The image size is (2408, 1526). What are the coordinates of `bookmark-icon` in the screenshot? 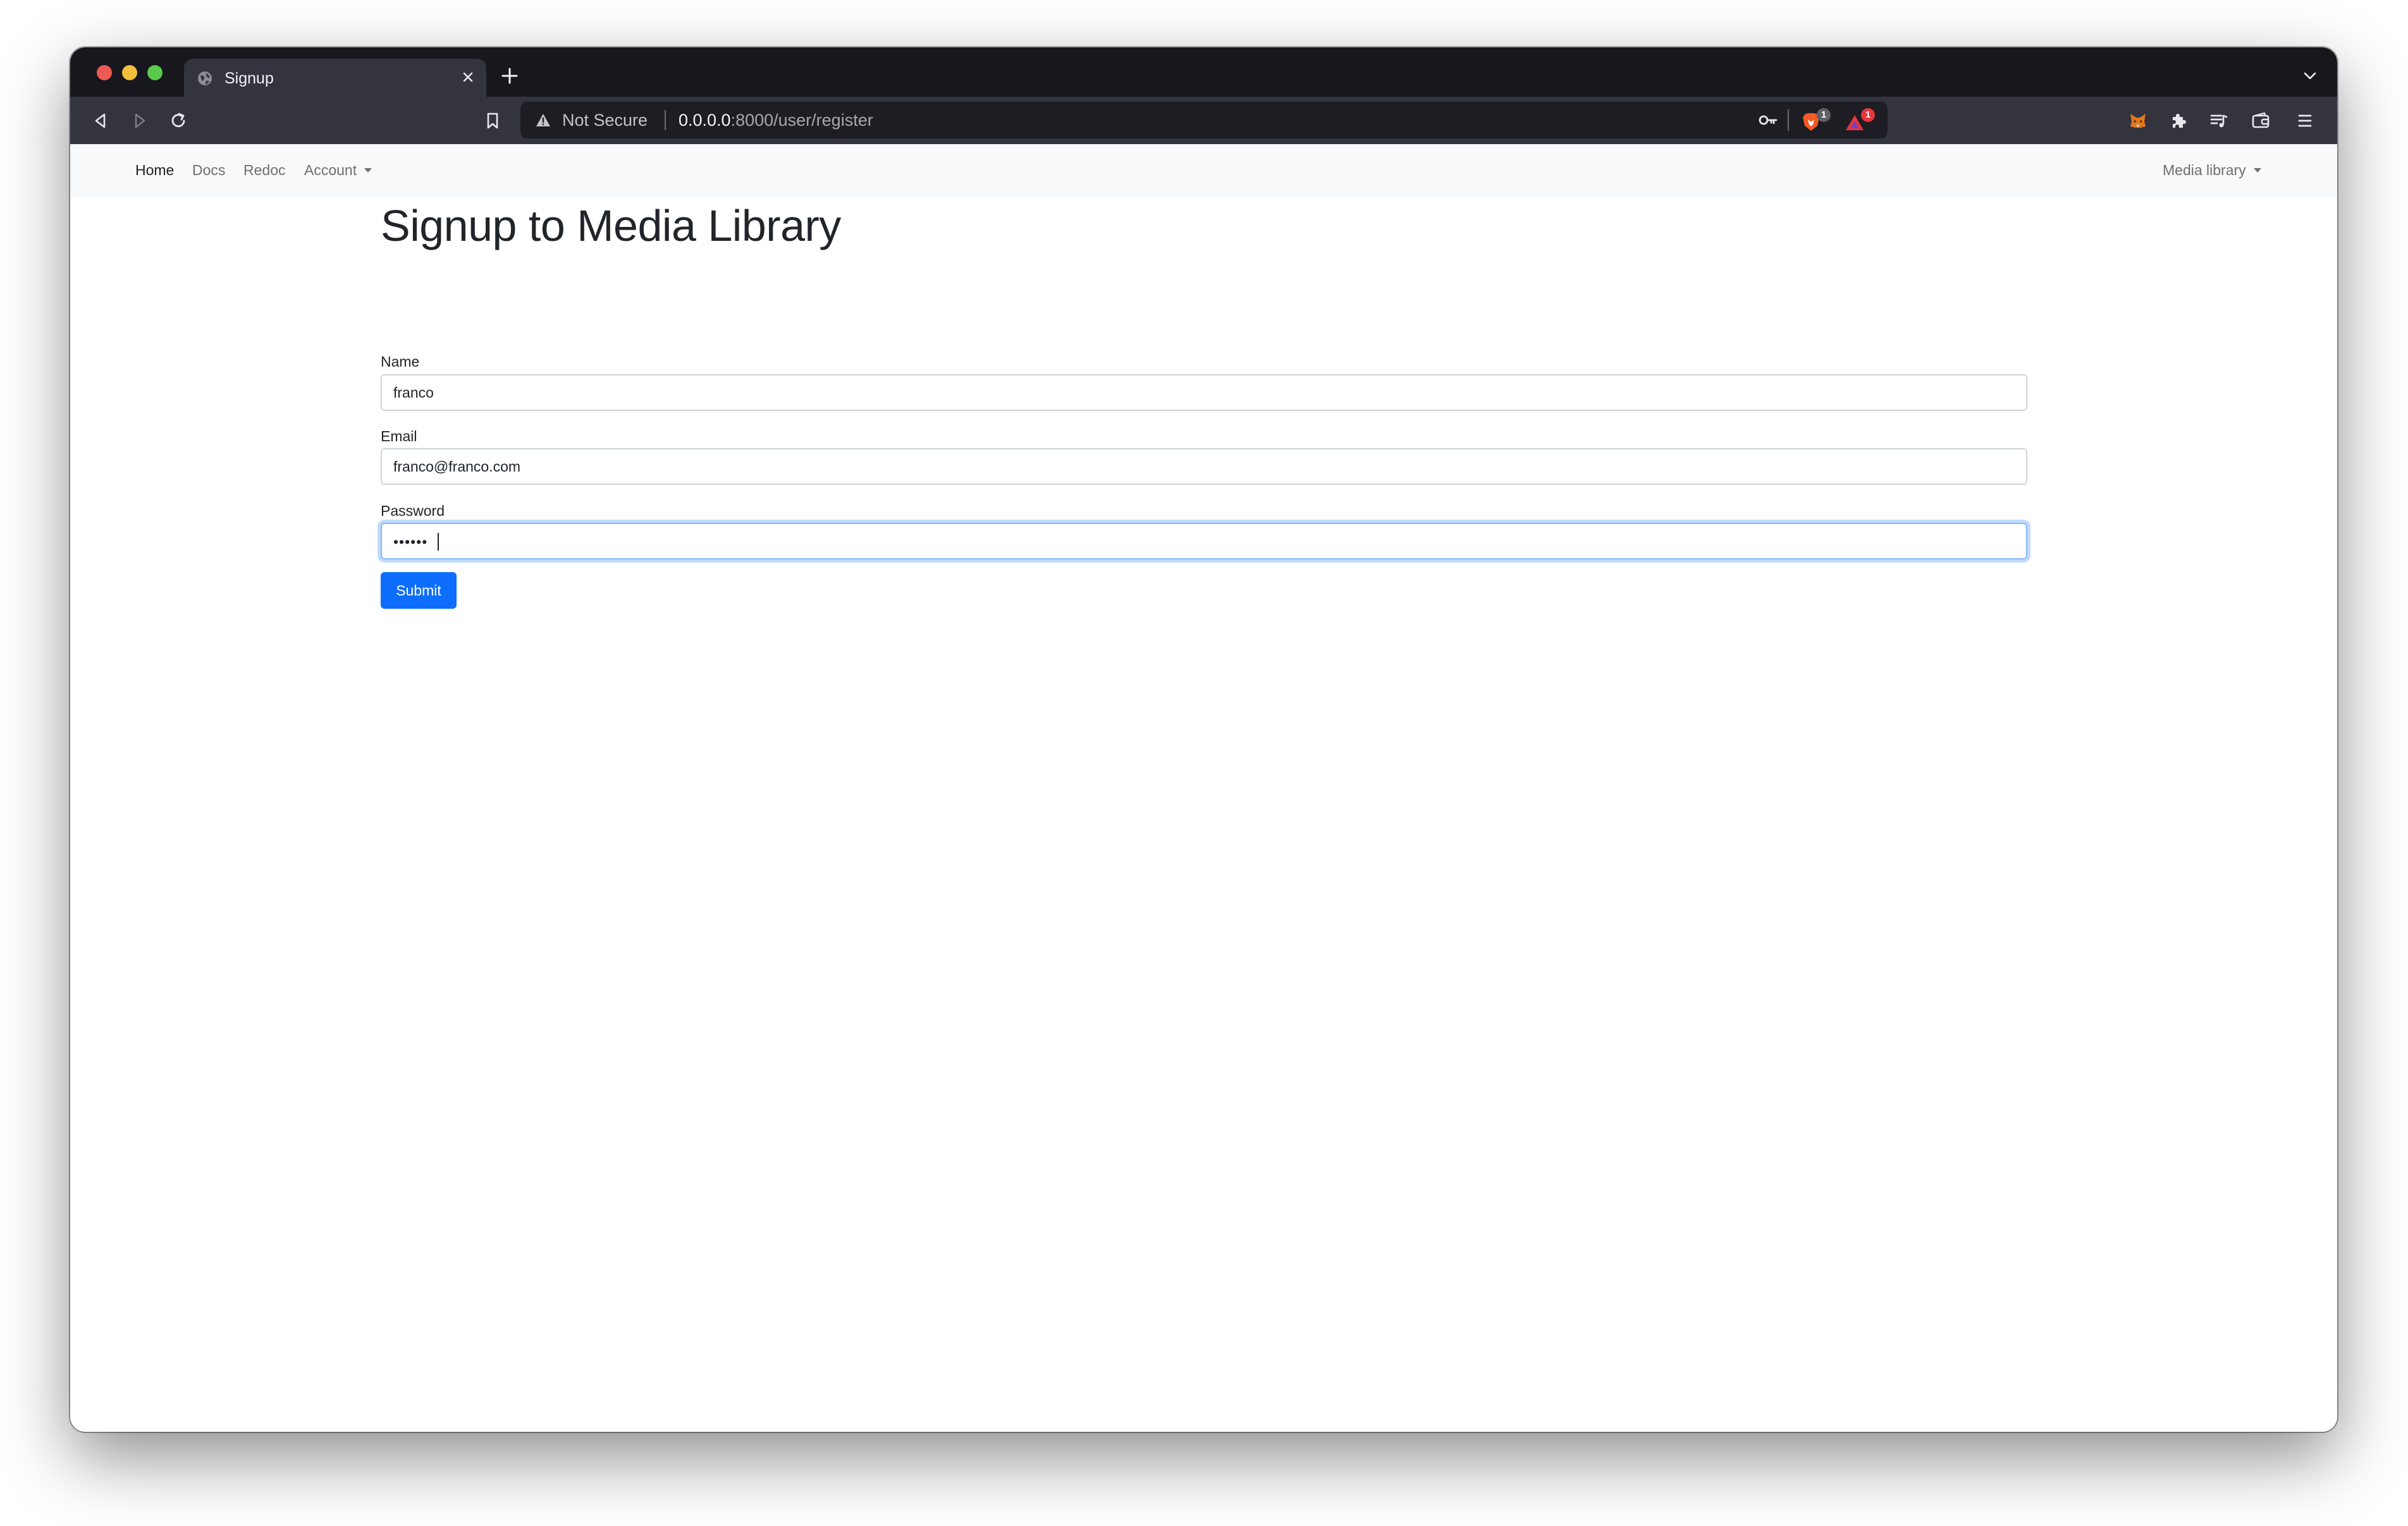 It's located at (492, 121).